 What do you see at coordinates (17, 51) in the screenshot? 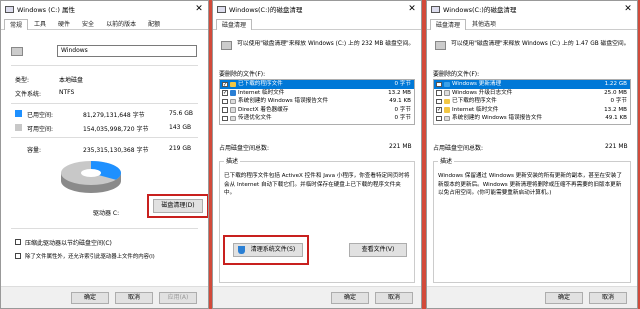
I see `drive-large-icon` at bounding box center [17, 51].